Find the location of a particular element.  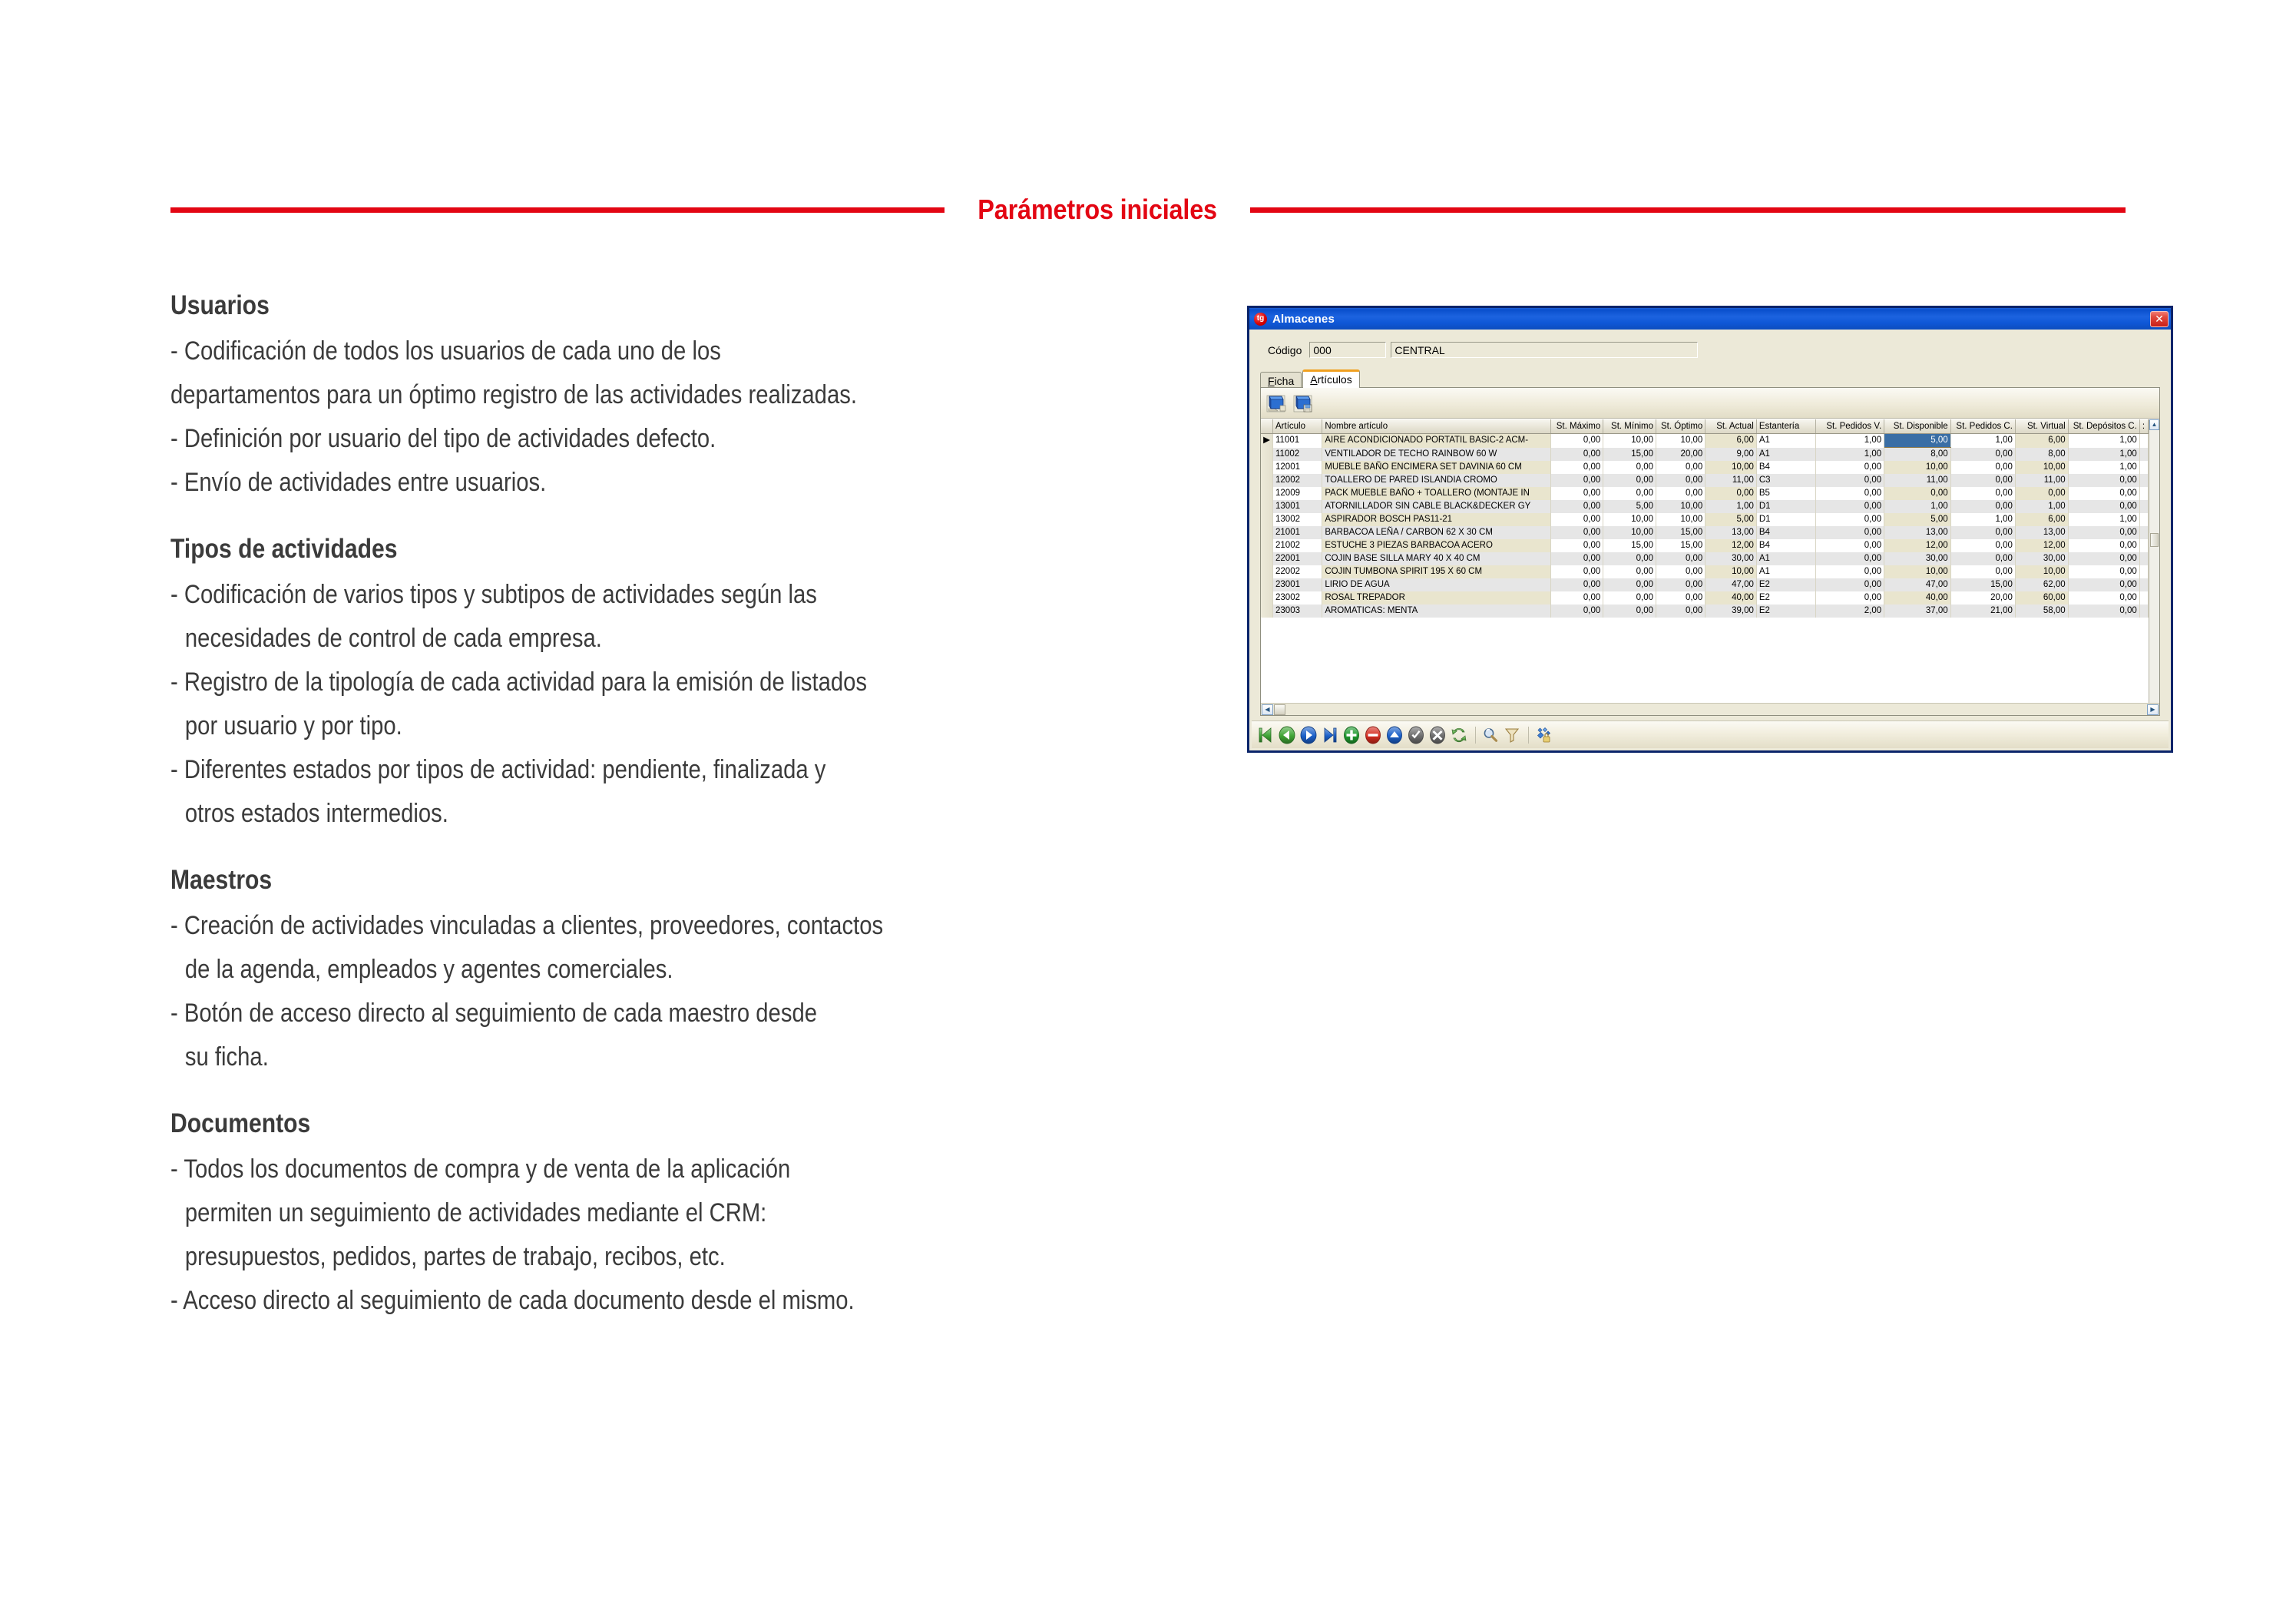

cell-act: 30,00 is located at coordinates (1731, 558).